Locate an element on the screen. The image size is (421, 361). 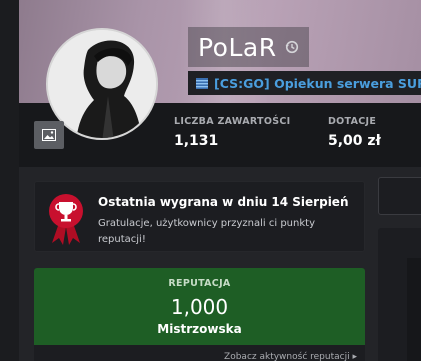
user-rank: [CS:GO] Opiekun serwera SURF is located at coordinates (304, 83).